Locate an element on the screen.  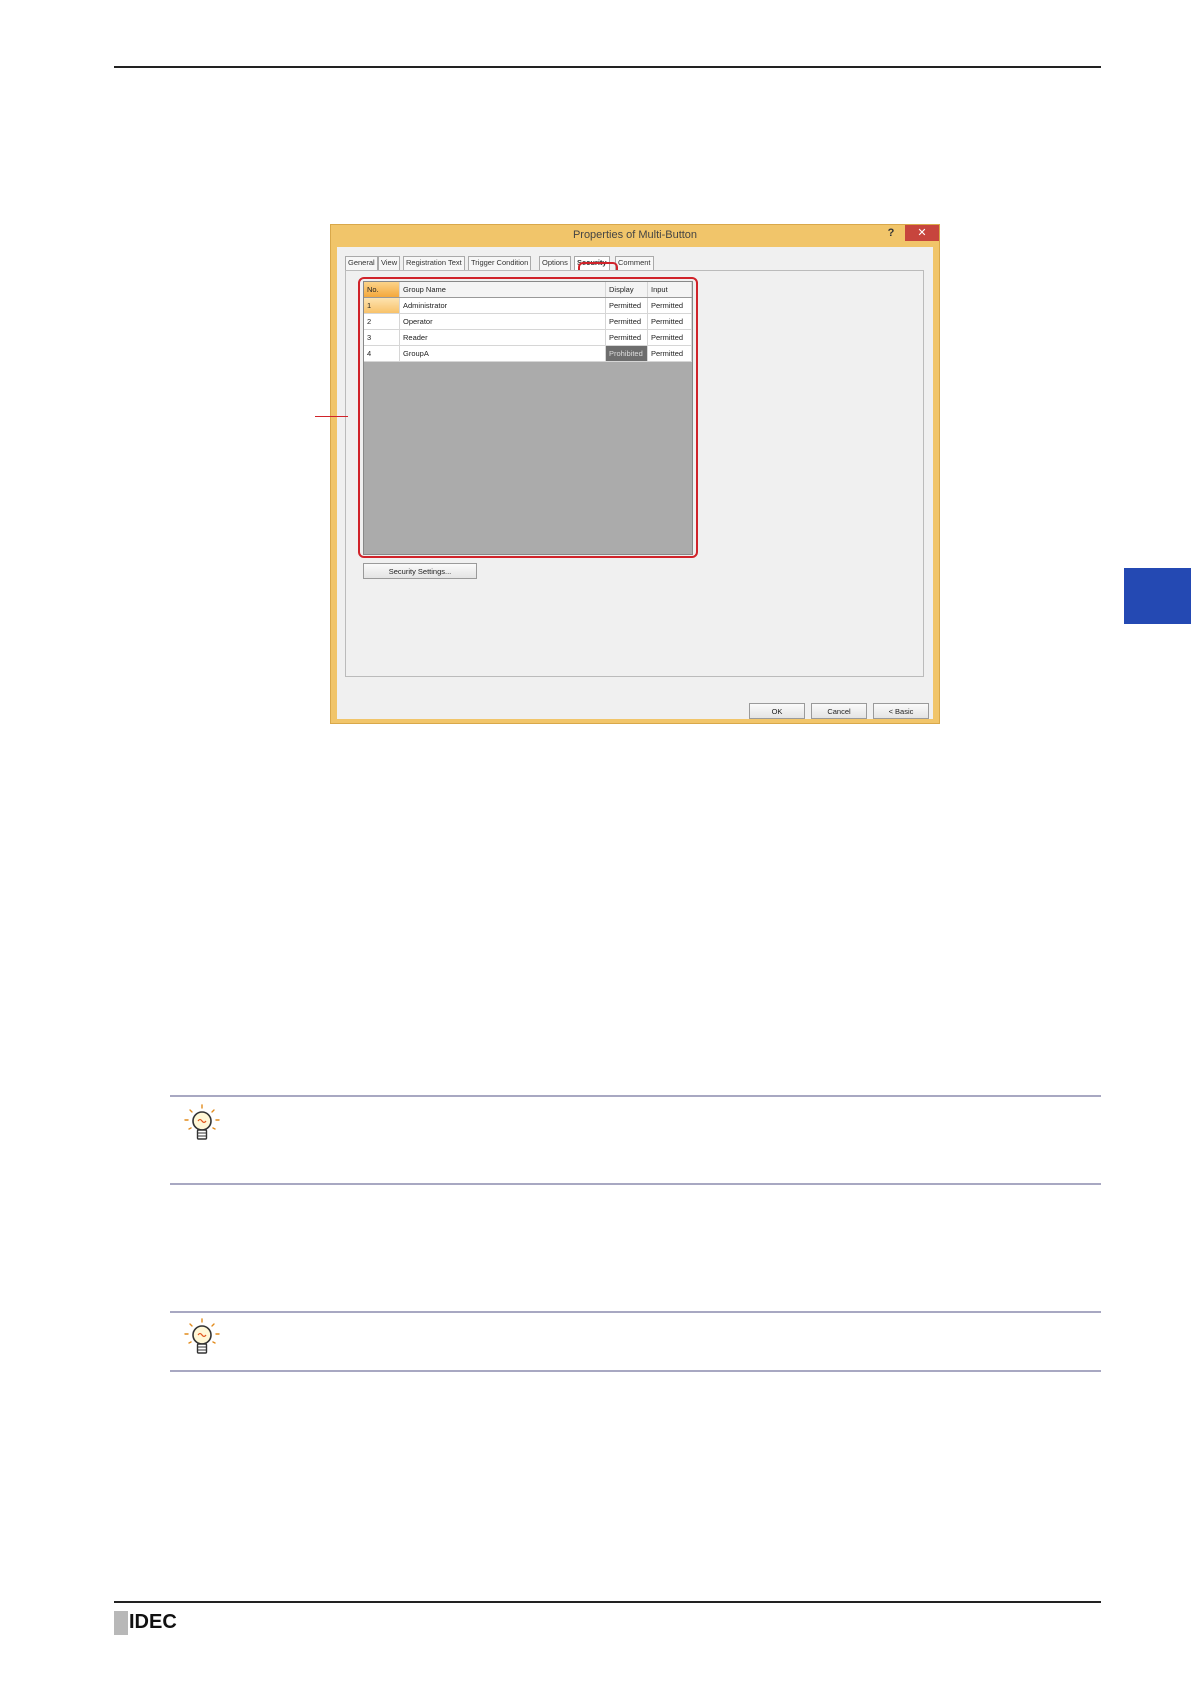
tab-trigger-condition: Trigger Condition is located at coordinates (500, 263).